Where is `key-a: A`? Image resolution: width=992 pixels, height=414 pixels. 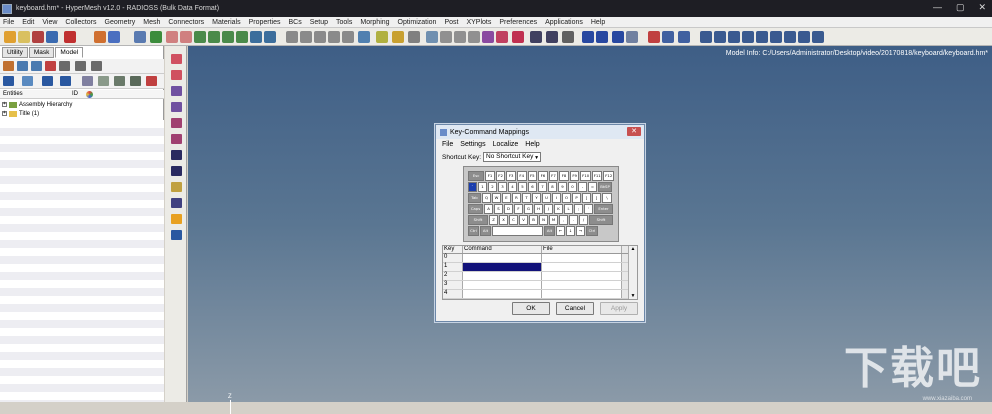 key-a: A is located at coordinates (488, 209).